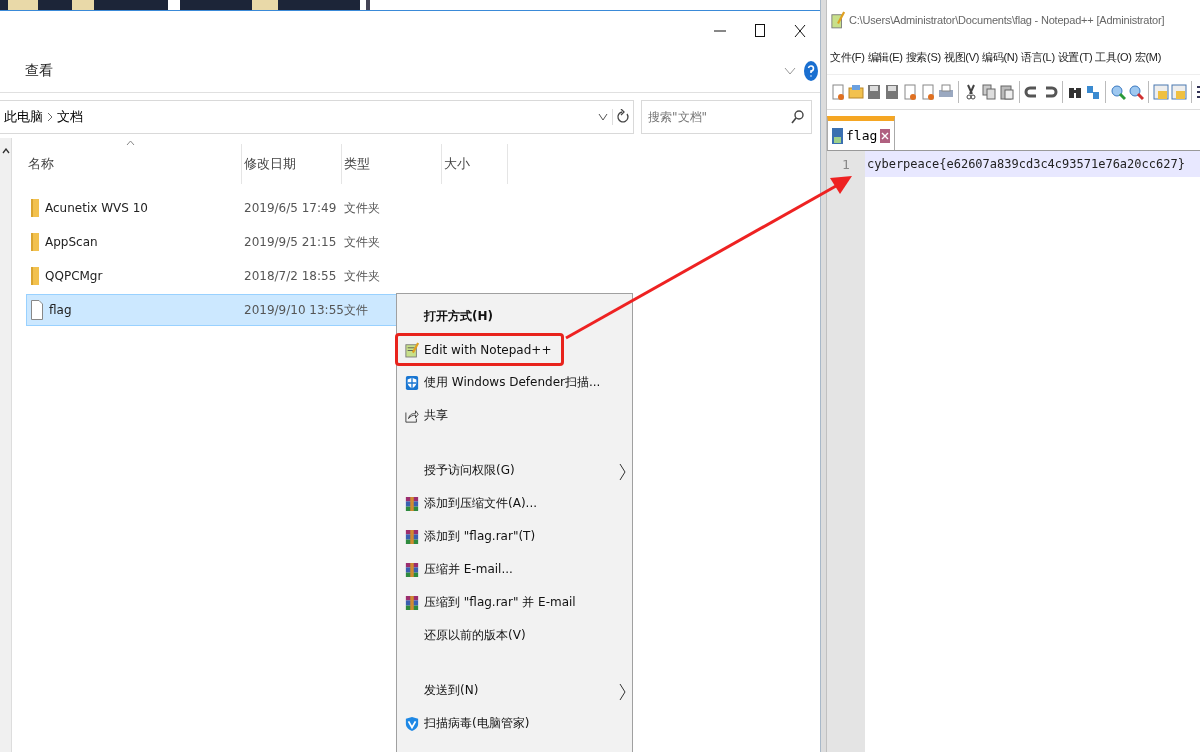  What do you see at coordinates (861, 133) in the screenshot?
I see `file-tab: flag` at bounding box center [861, 133].